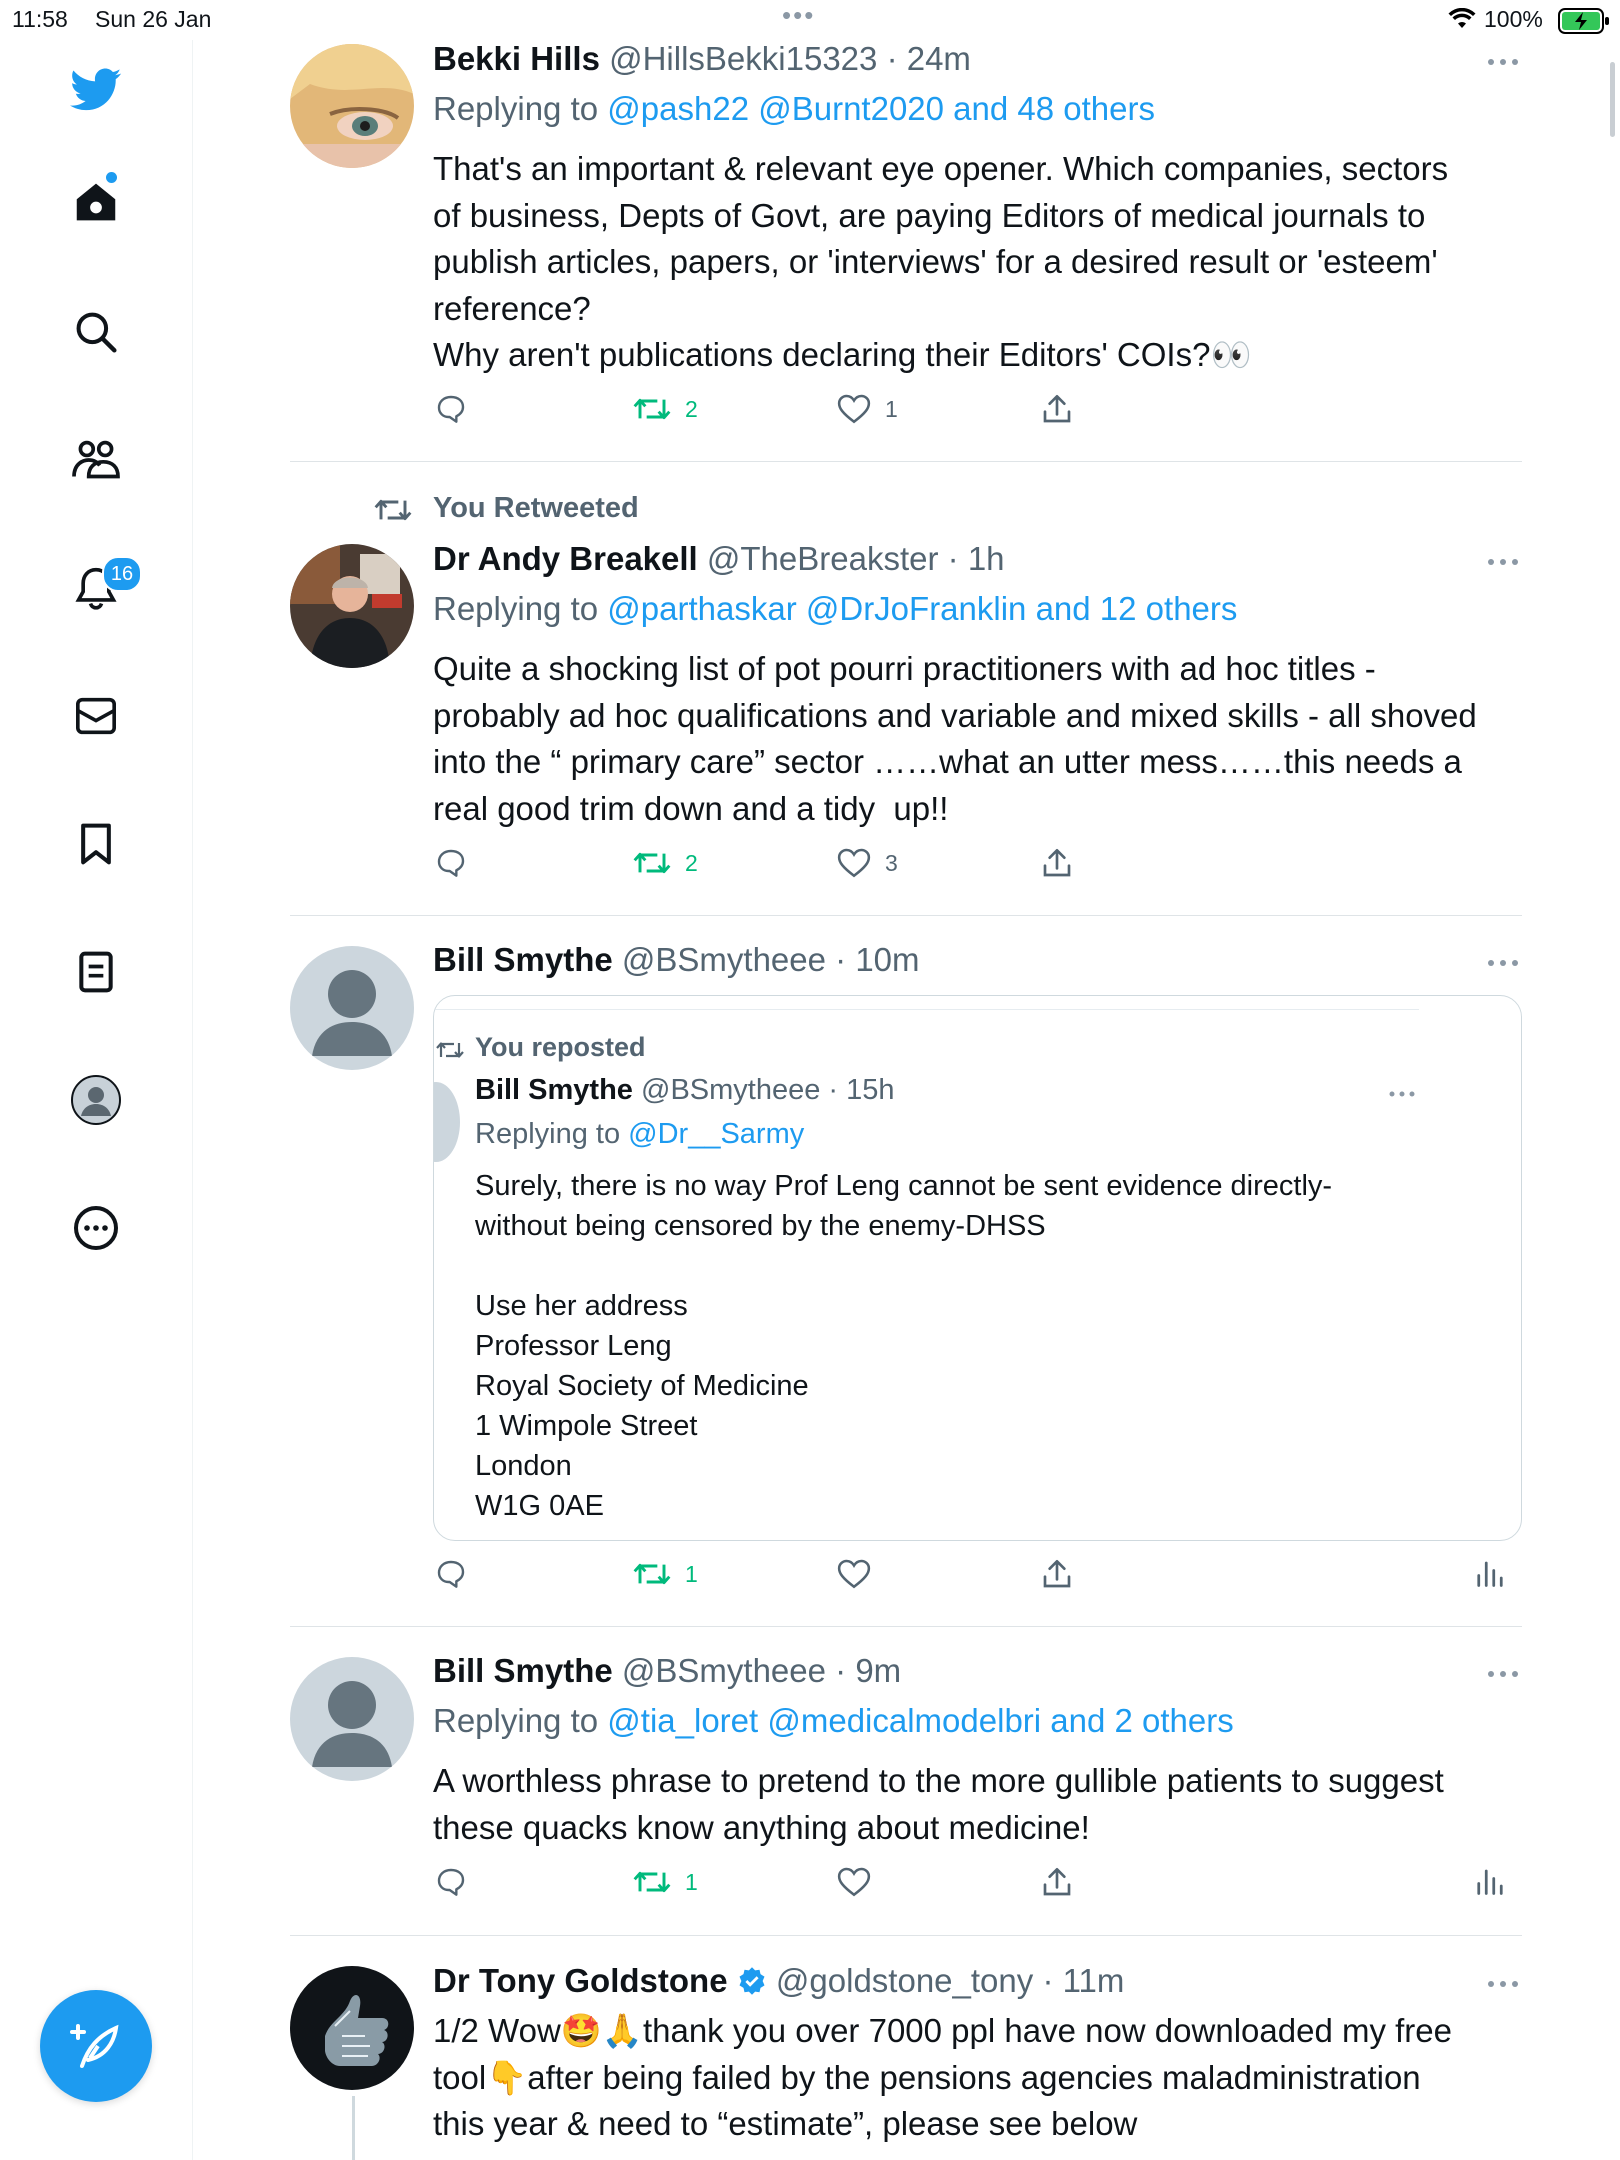 This screenshot has height=2160, width=1620. What do you see at coordinates (1513, 19) in the screenshot?
I see `battery-percent: 100%` at bounding box center [1513, 19].